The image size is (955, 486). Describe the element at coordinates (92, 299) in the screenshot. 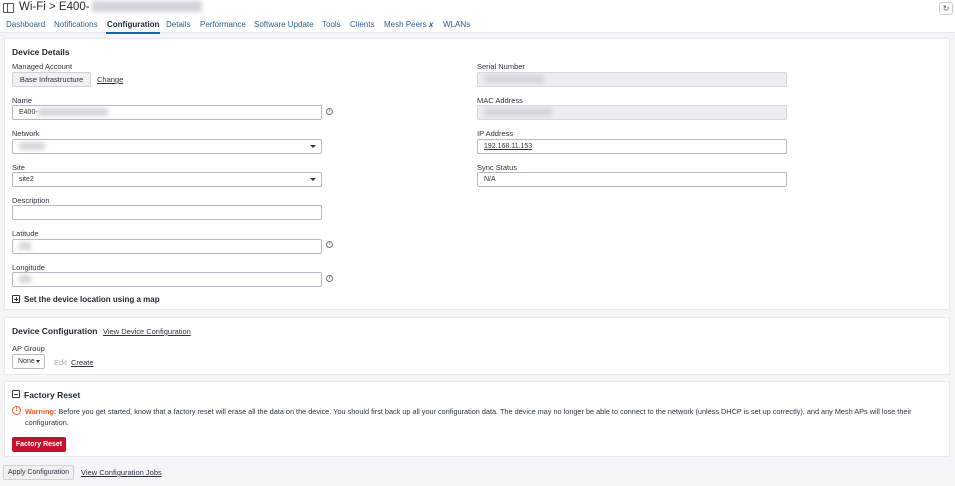

I see `map-location-link: Set the device location using a map` at that location.